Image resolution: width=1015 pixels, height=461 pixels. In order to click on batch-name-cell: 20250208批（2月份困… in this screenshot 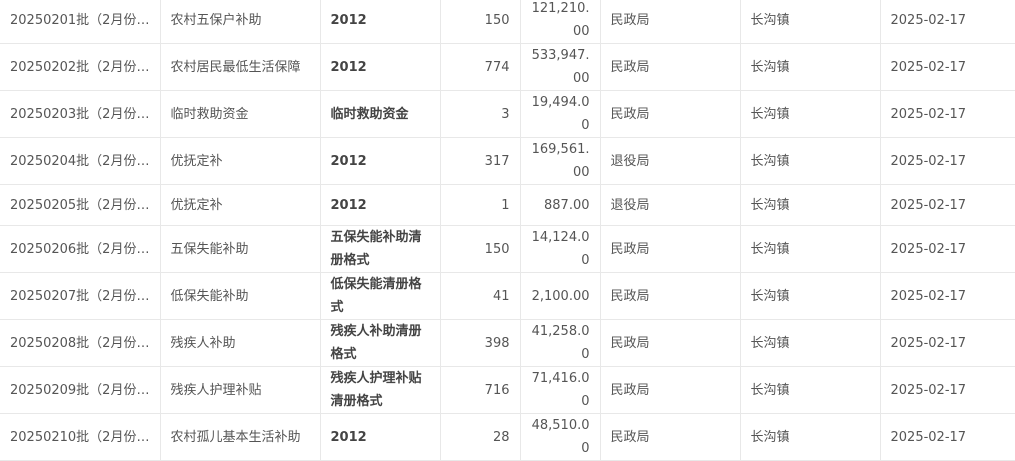, I will do `click(80, 343)`.